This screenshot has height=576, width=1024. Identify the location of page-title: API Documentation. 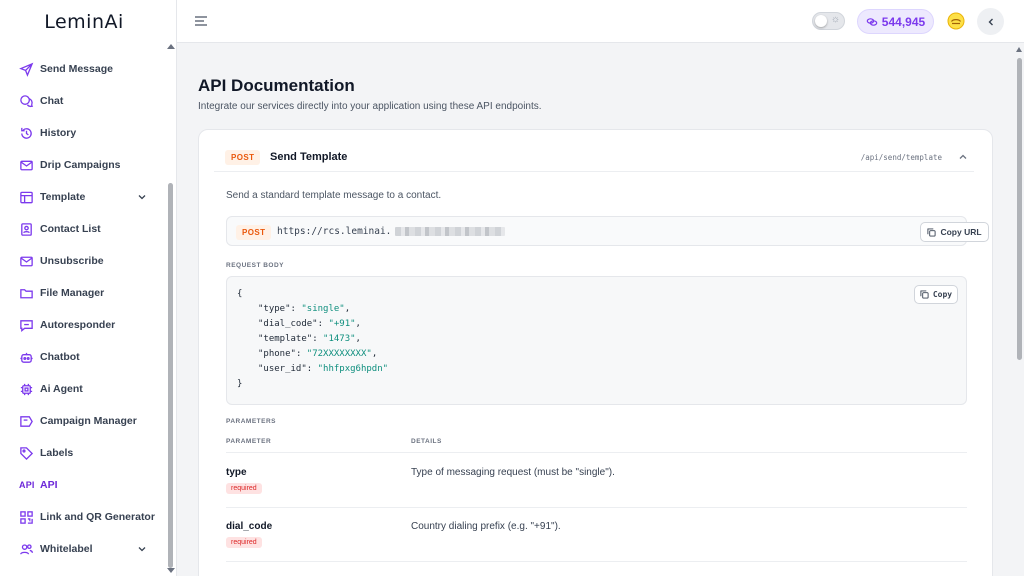
(276, 85).